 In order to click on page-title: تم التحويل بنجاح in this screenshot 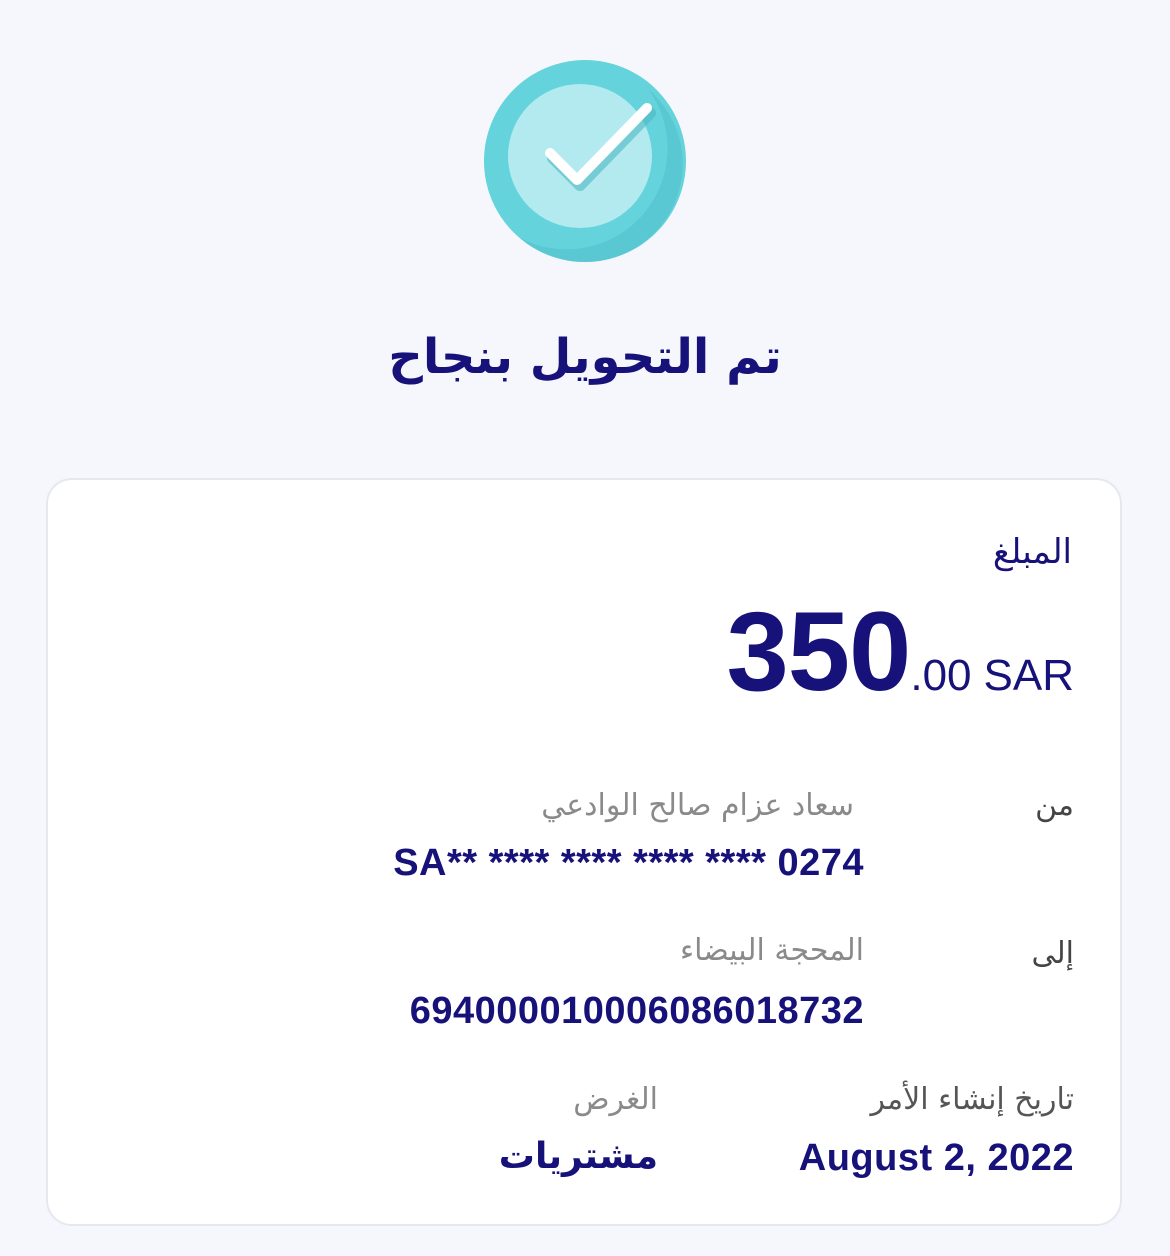, I will do `click(585, 357)`.